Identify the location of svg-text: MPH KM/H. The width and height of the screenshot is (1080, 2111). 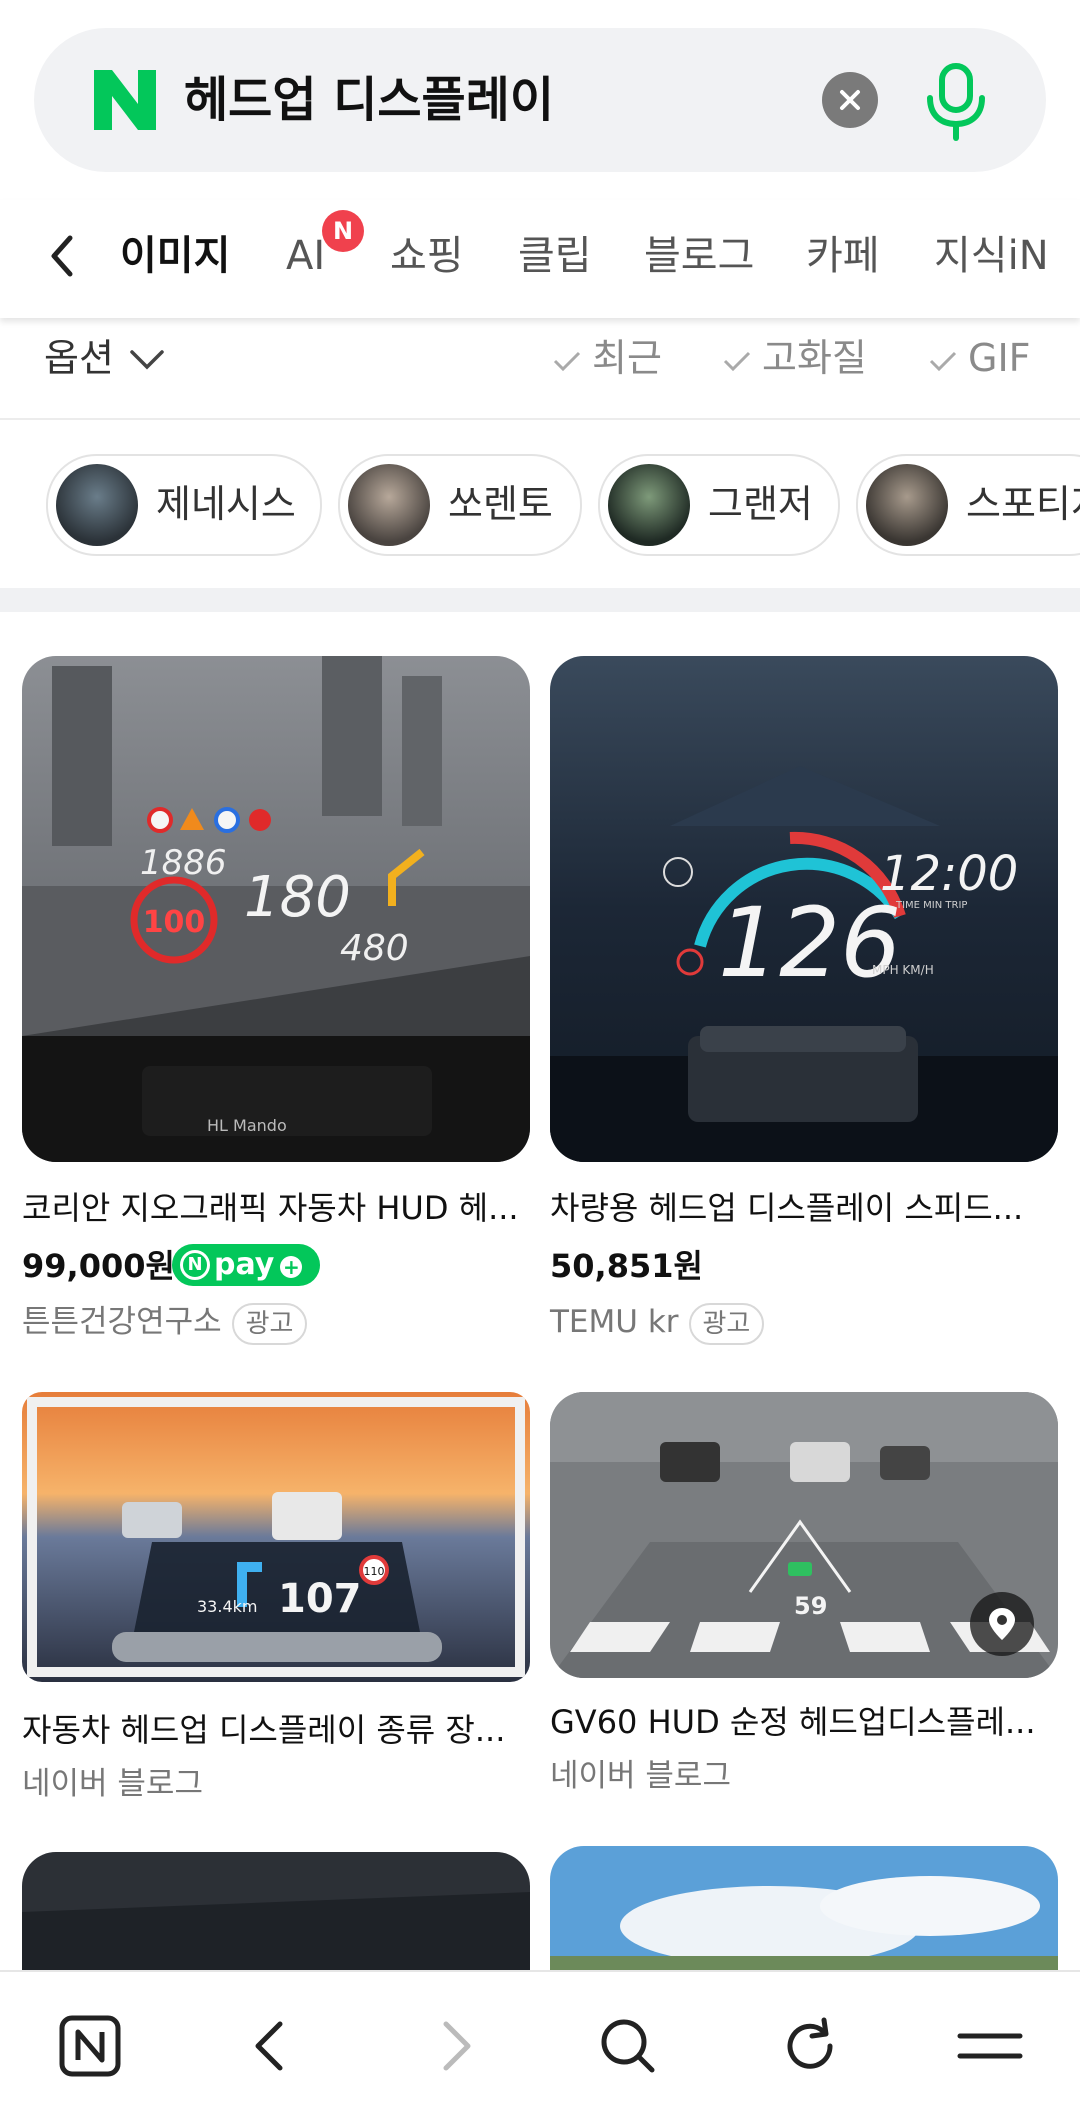
(903, 970).